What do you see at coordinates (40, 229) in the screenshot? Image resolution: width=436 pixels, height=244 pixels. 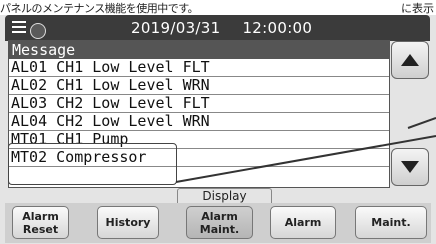 I see `alarm-reset-label-line2: Reset` at bounding box center [40, 229].